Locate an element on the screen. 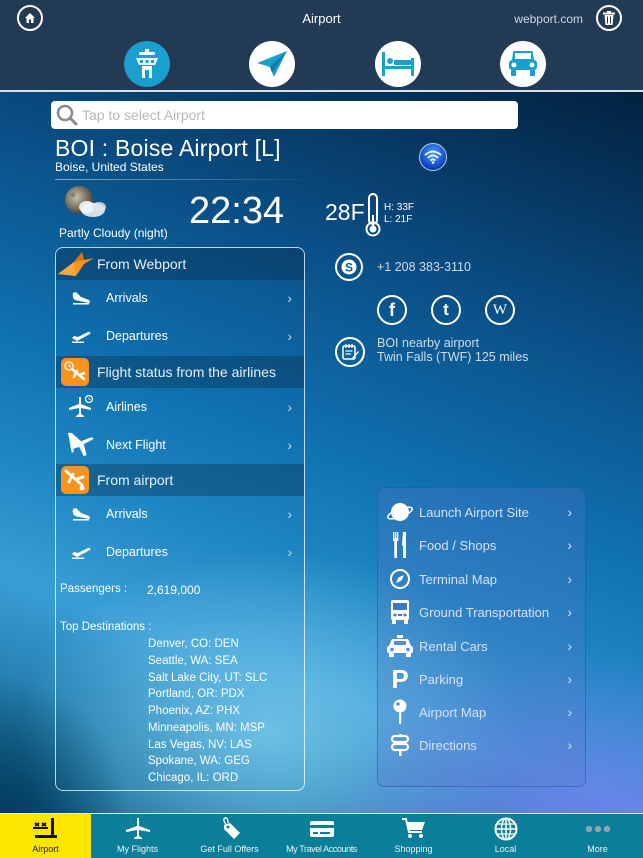 This screenshot has width=643, height=858. more-dots-icon is located at coordinates (598, 829).